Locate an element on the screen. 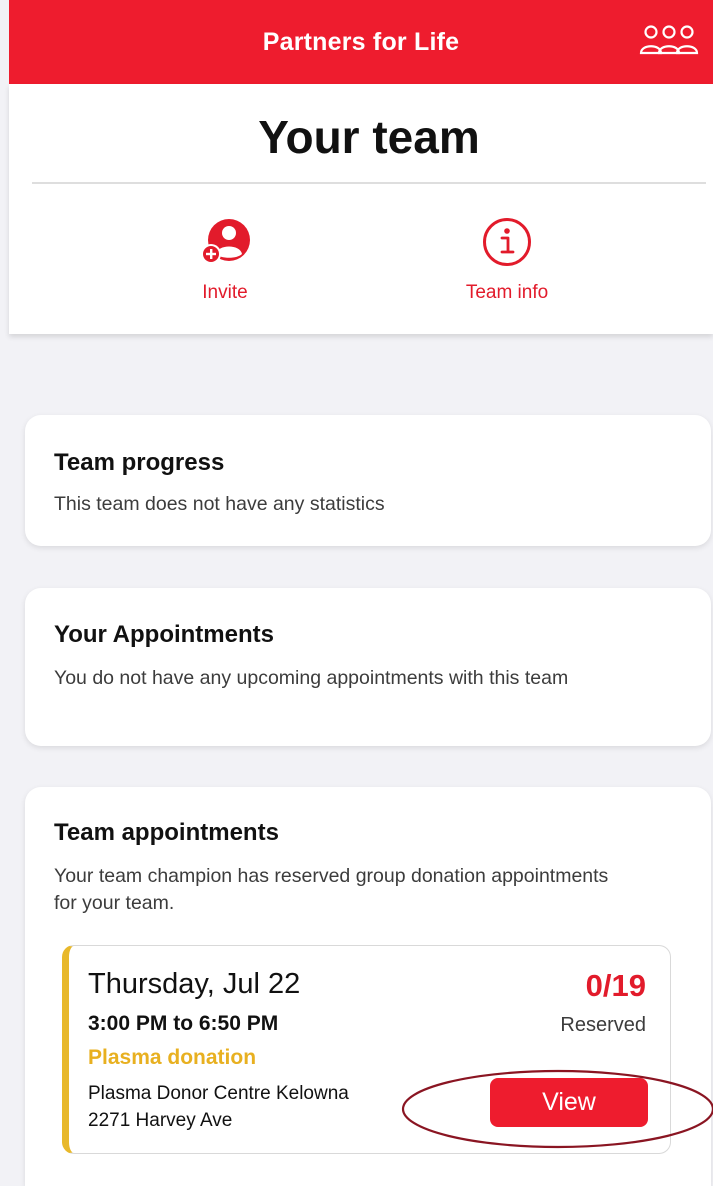 The height and width of the screenshot is (1186, 713). divider is located at coordinates (369, 183).